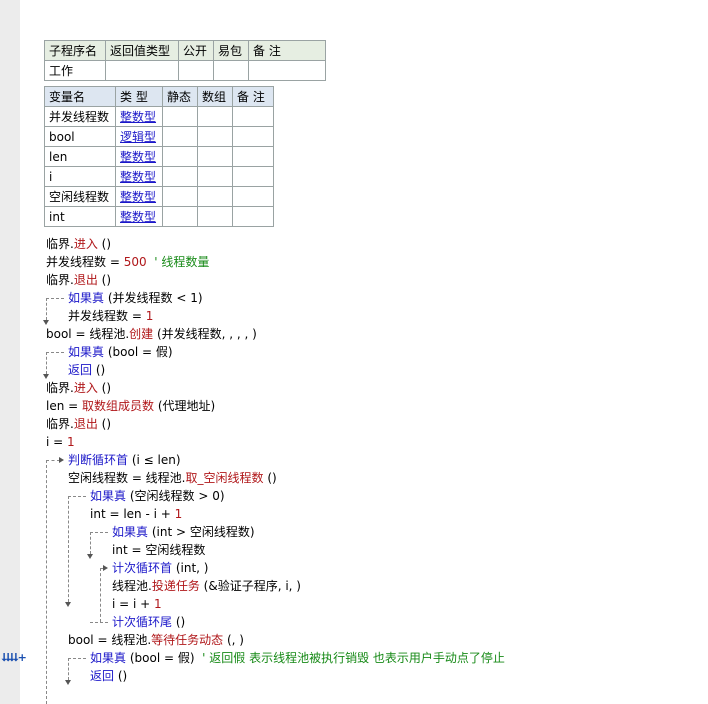 Image resolution: width=708 pixels, height=704 pixels. I want to click on code-line: 如果真 (bool = 假), so click(120, 352).